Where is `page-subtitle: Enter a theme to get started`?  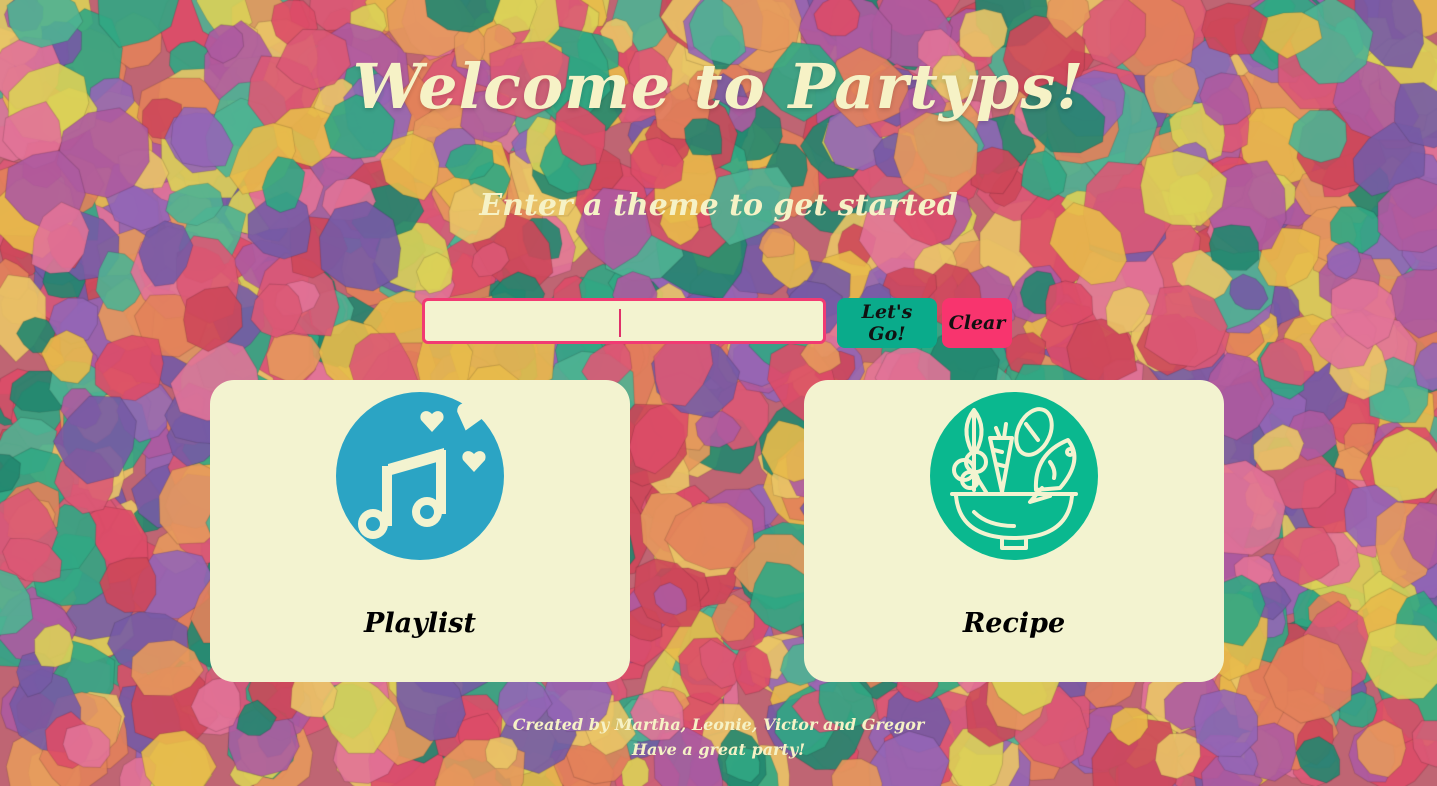 page-subtitle: Enter a theme to get started is located at coordinates (718, 205).